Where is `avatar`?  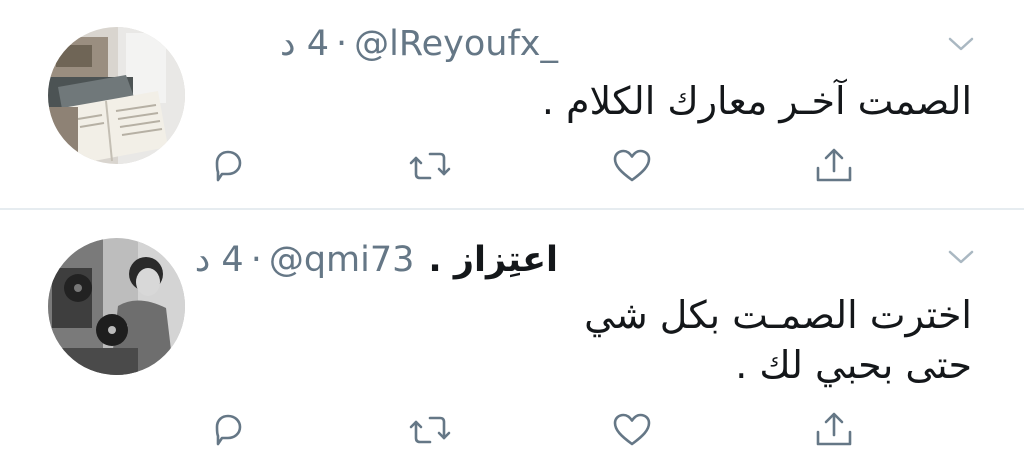 avatar is located at coordinates (116, 306).